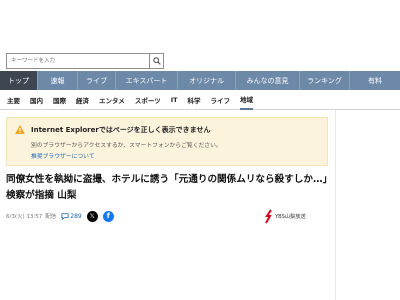 The width and height of the screenshot is (400, 300). What do you see at coordinates (221, 100) in the screenshot?
I see `category-tab-life: ライフ` at bounding box center [221, 100].